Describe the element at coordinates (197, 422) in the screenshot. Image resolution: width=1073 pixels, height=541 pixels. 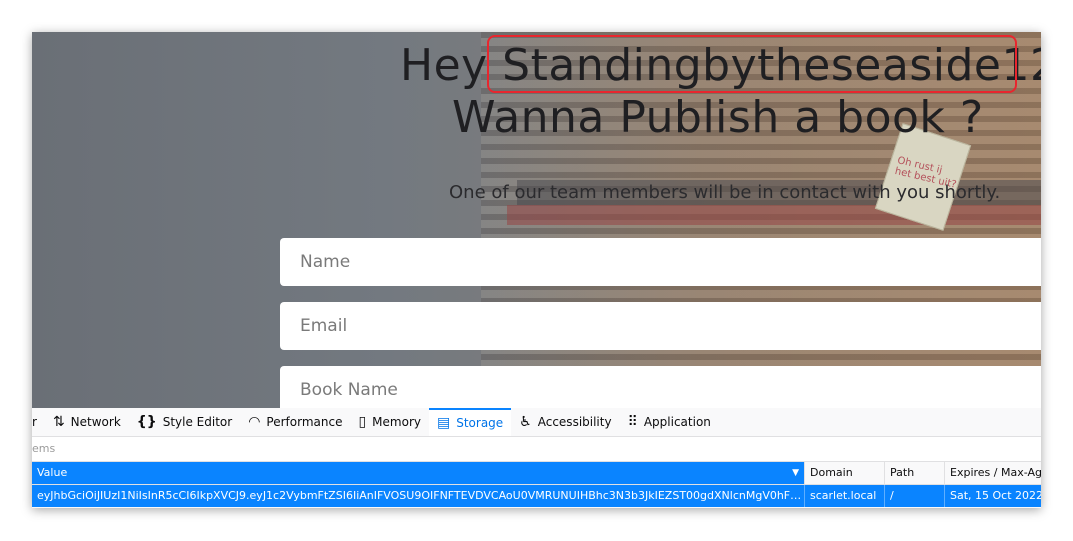
I see `tab-label: Style Editor` at that location.